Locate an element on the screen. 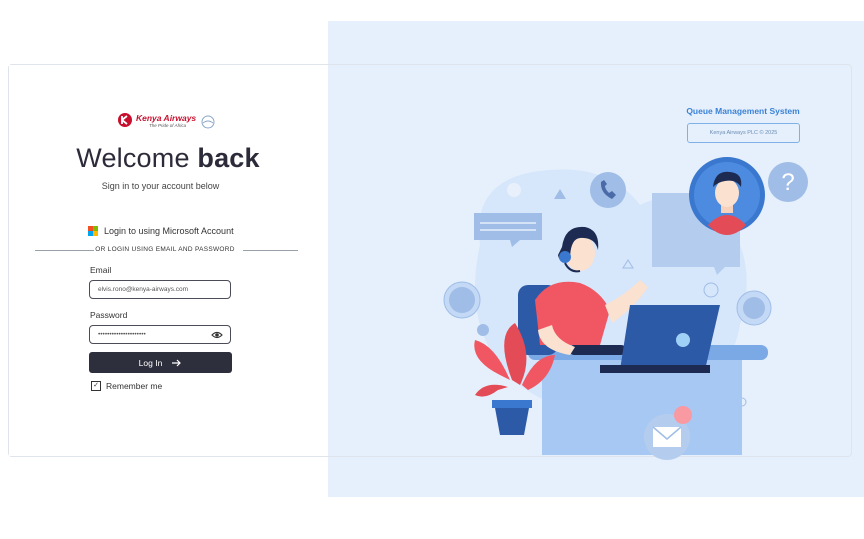  email-field is located at coordinates (160, 289).